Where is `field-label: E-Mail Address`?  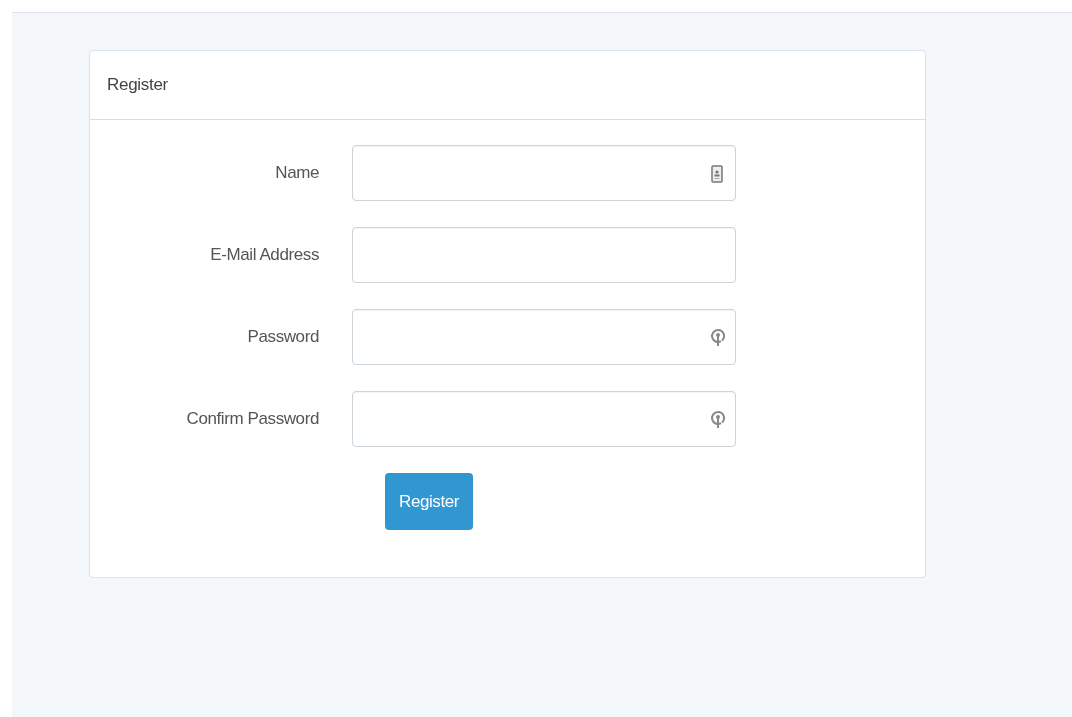
field-label: E-Mail Address is located at coordinates (264, 255).